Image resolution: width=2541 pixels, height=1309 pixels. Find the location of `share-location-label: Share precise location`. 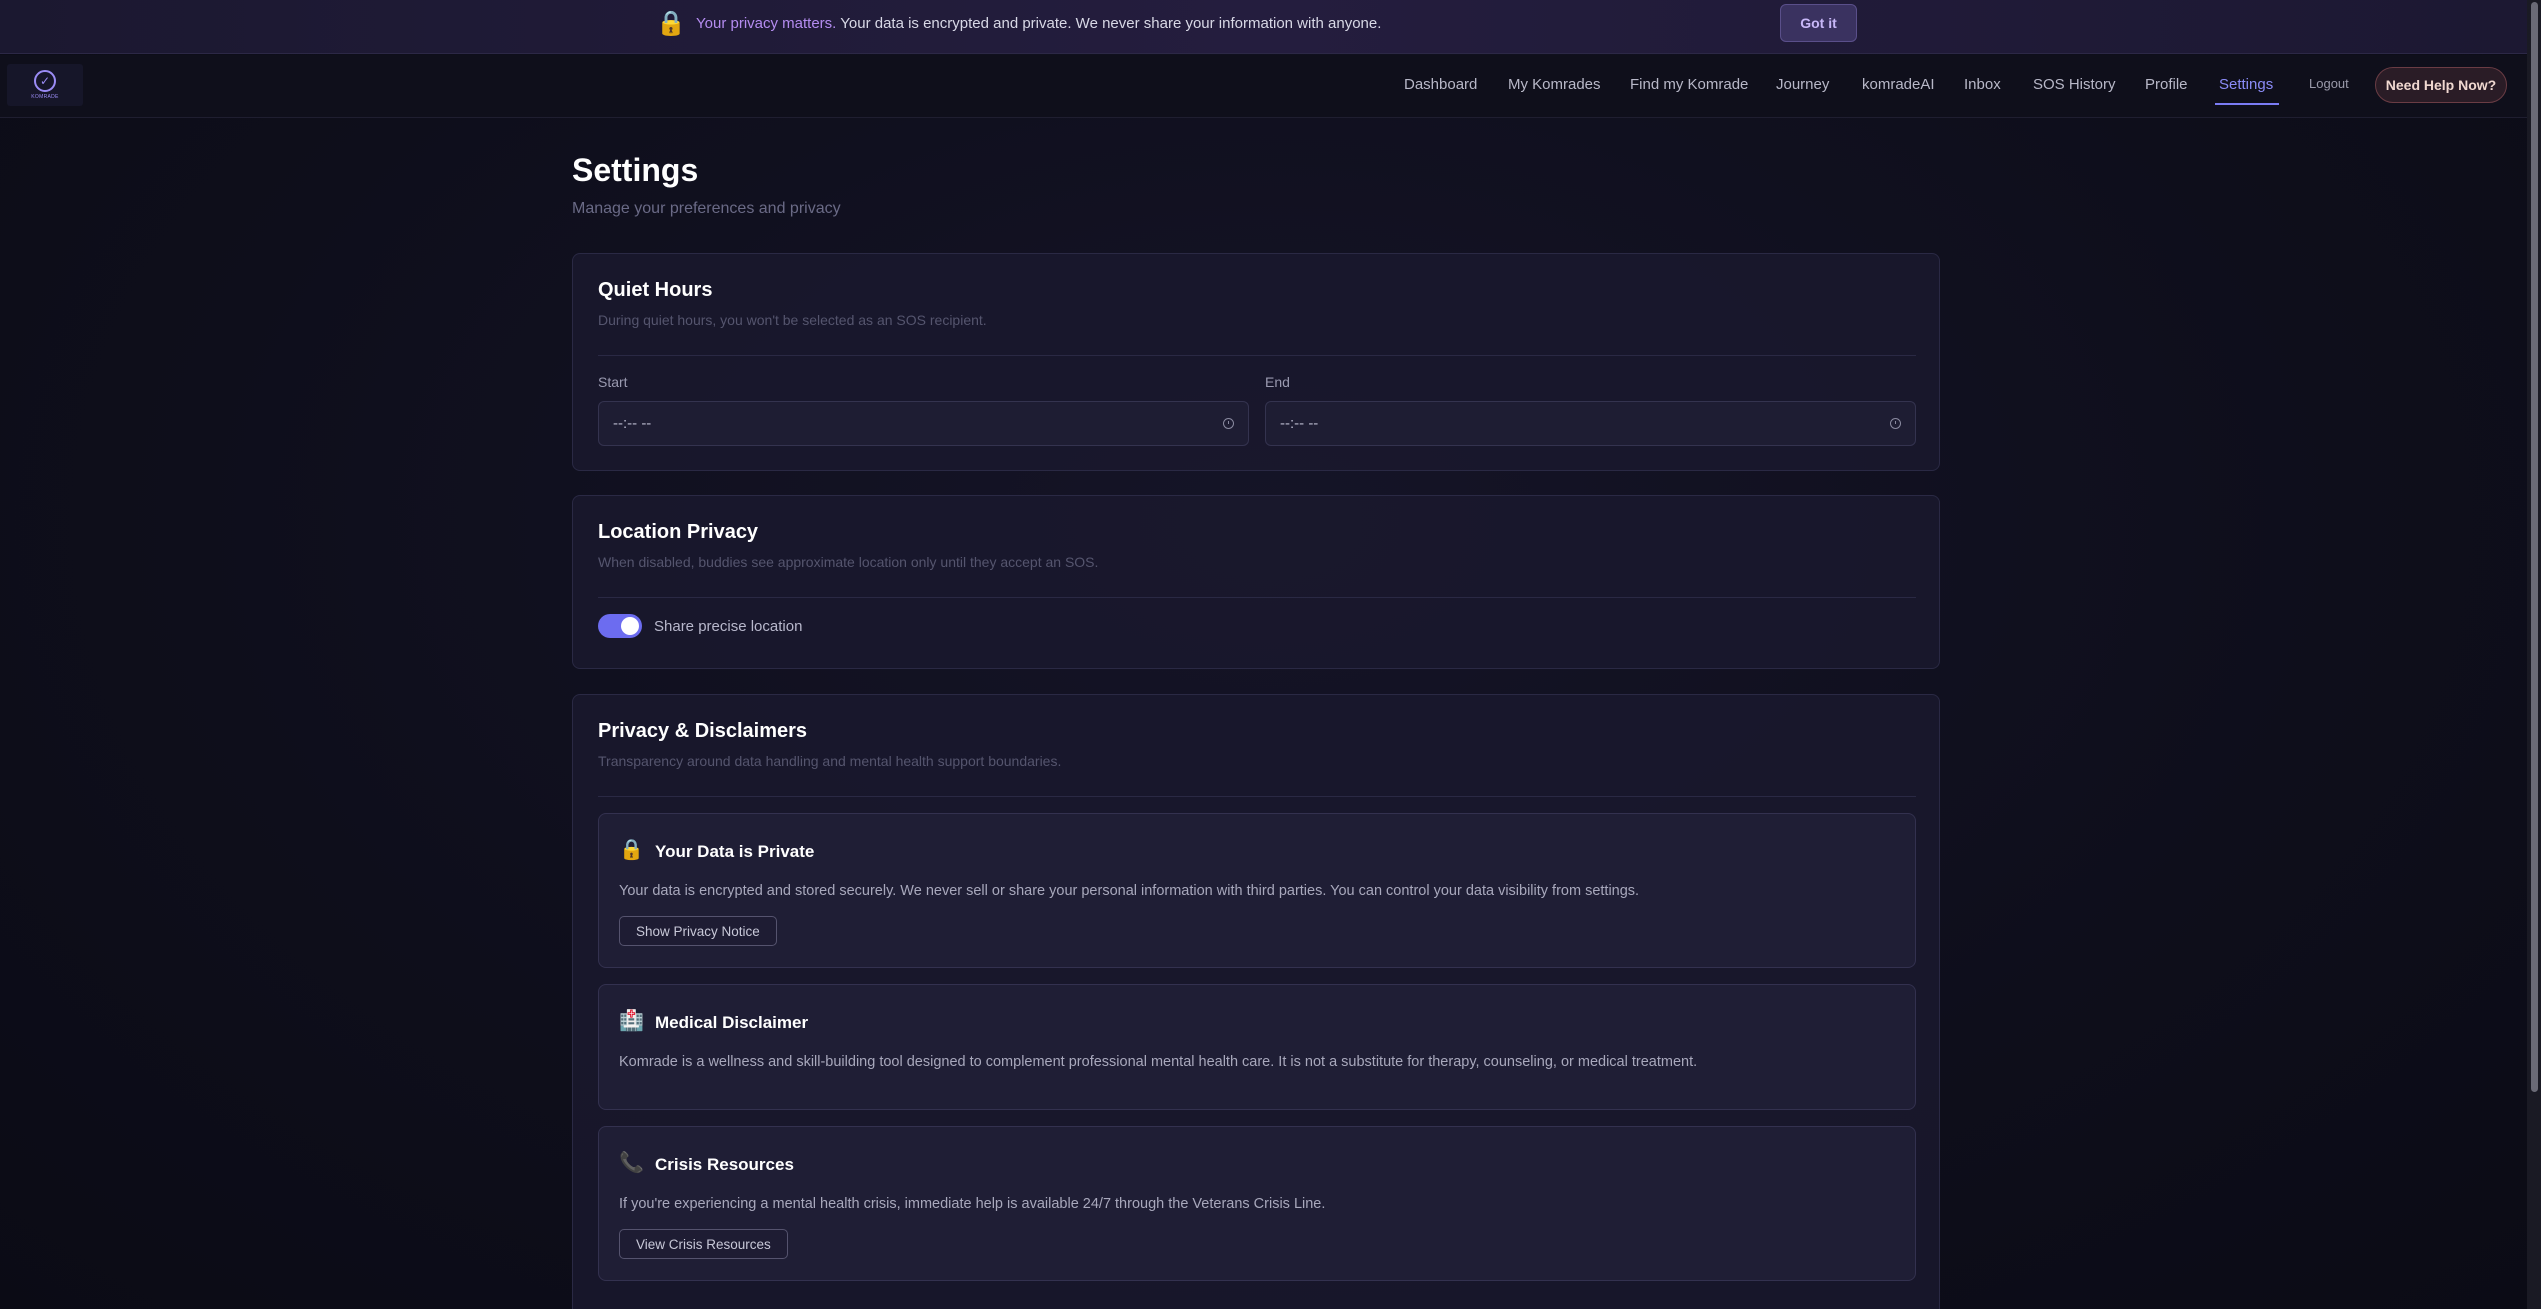

share-location-label: Share precise location is located at coordinates (728, 626).